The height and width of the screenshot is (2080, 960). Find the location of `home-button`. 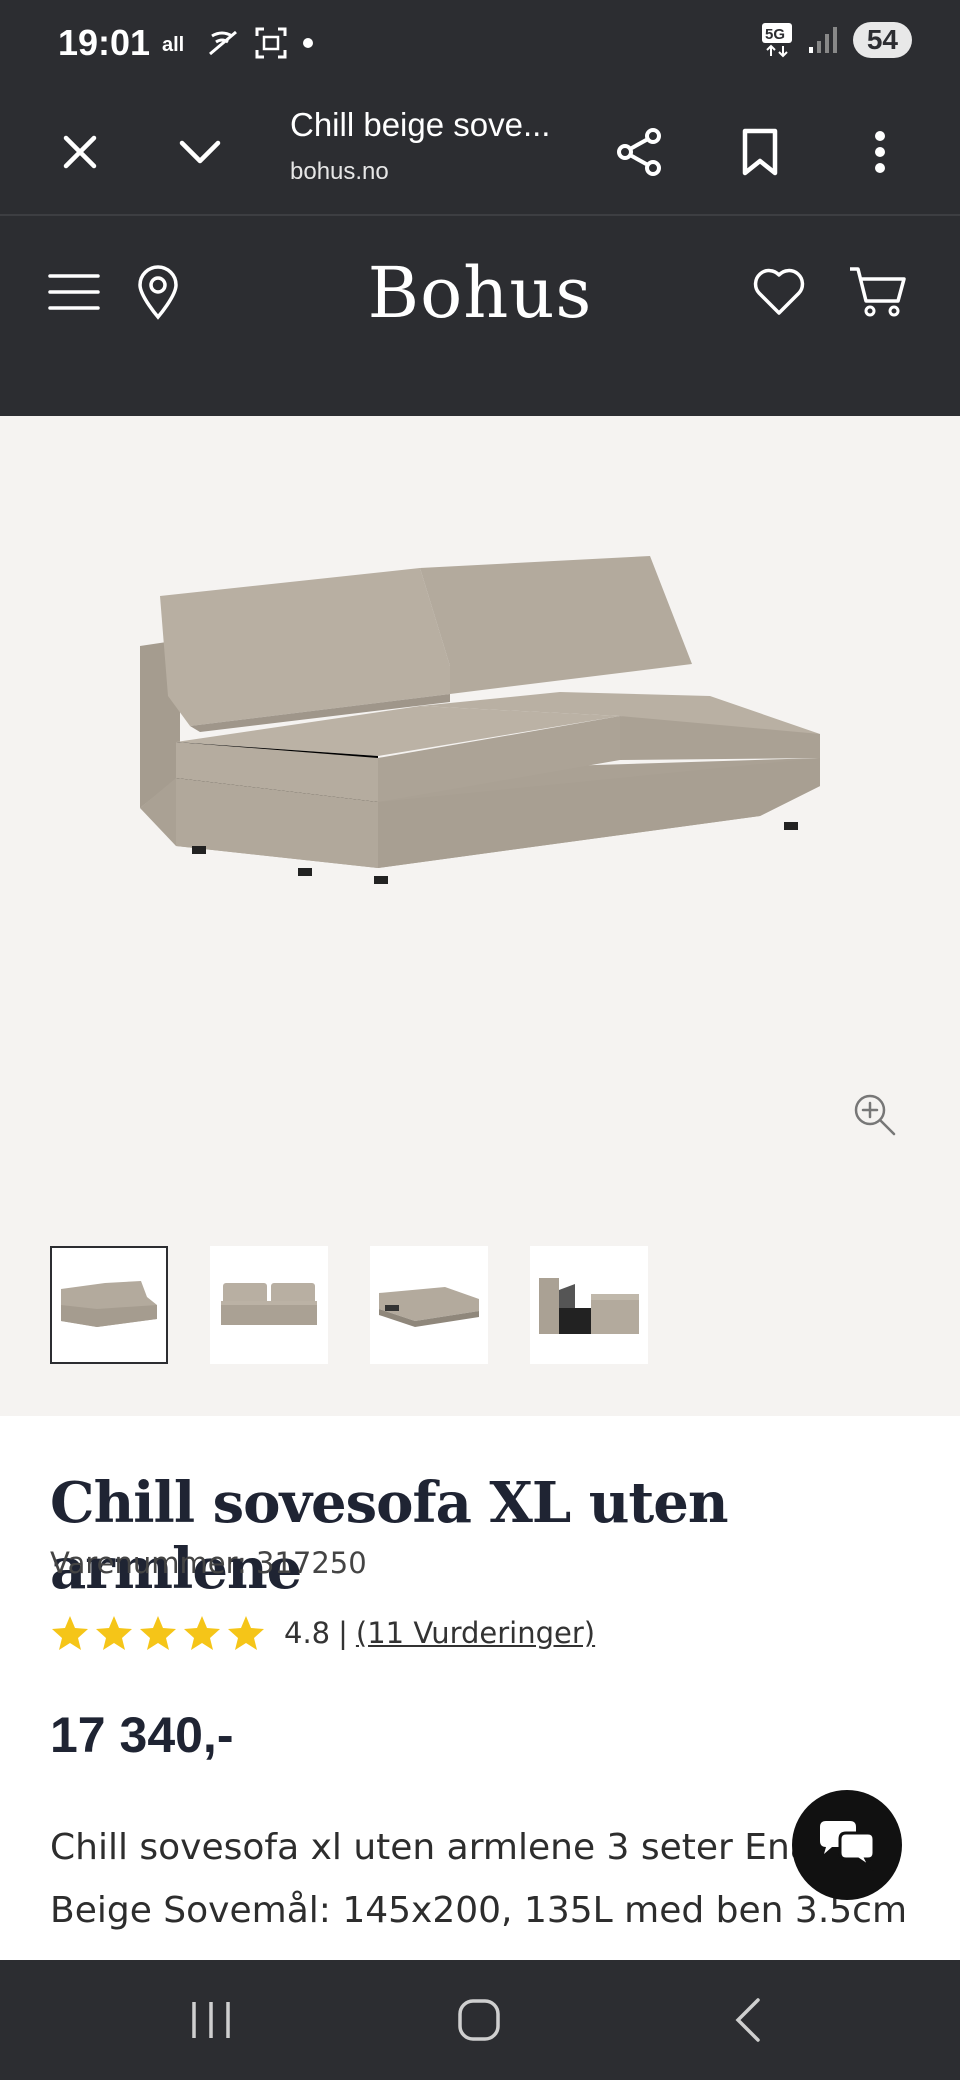

home-button is located at coordinates (479, 2020).